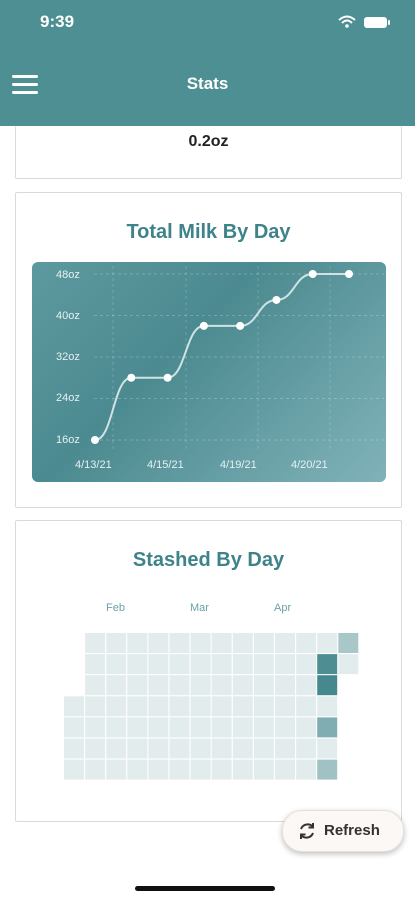 The height and width of the screenshot is (900, 415). Describe the element at coordinates (208, 141) in the screenshot. I see `stat-value: 0.2oz` at that location.